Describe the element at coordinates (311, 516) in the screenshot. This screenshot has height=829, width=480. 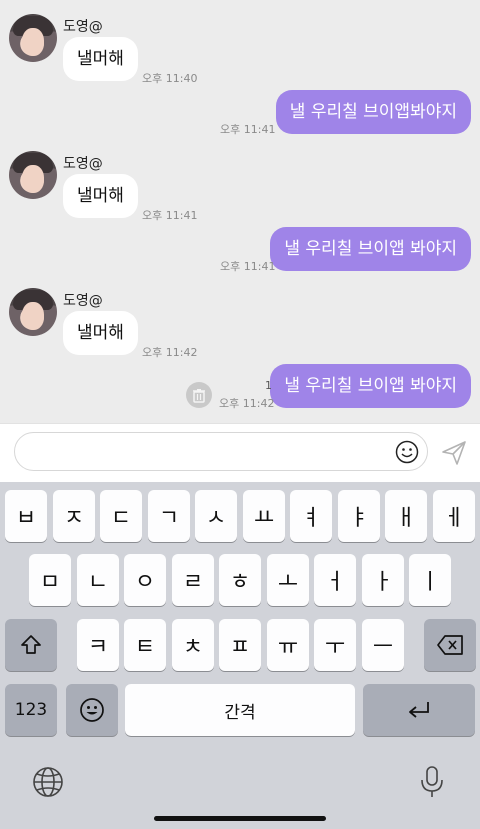
I see `key: ㅕ` at that location.